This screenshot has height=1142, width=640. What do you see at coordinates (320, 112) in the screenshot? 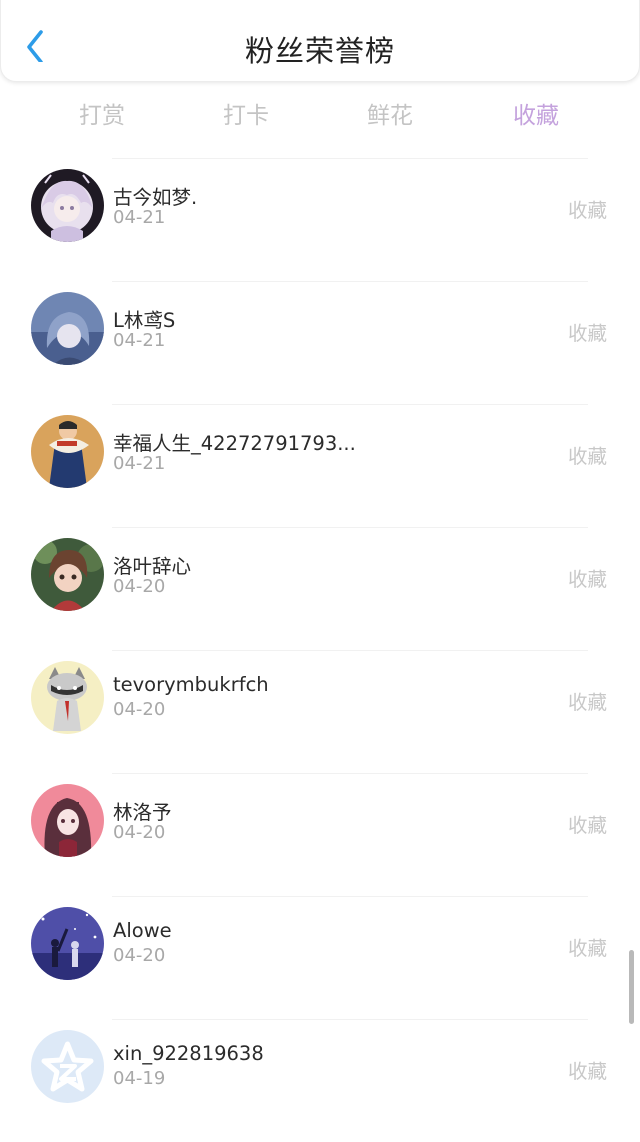
I see `tab-bar: 打赏 打卡 鲜花 收藏` at bounding box center [320, 112].